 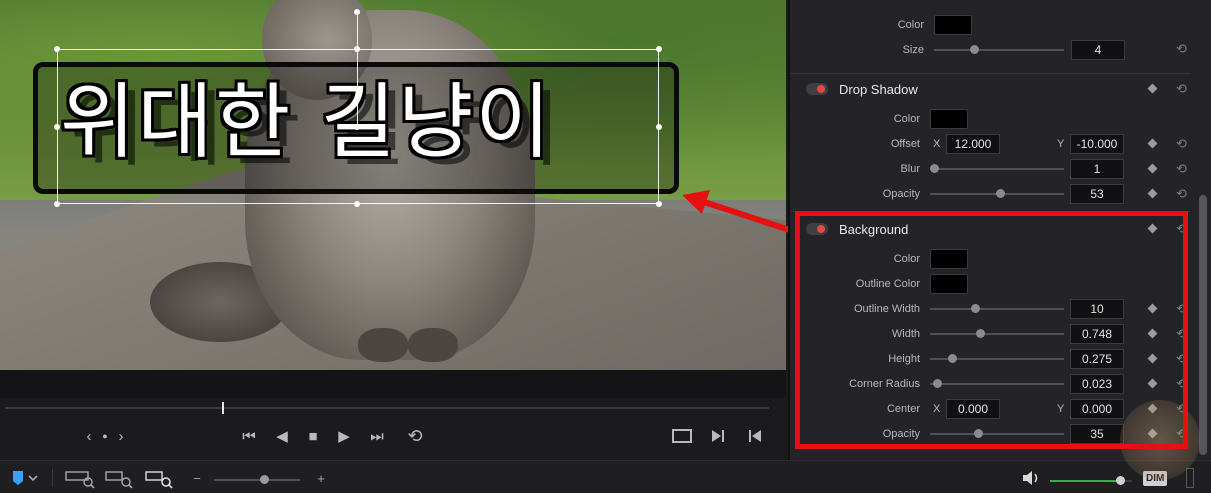 What do you see at coordinates (121, 436) in the screenshot?
I see `next-clip-button: ›` at bounding box center [121, 436].